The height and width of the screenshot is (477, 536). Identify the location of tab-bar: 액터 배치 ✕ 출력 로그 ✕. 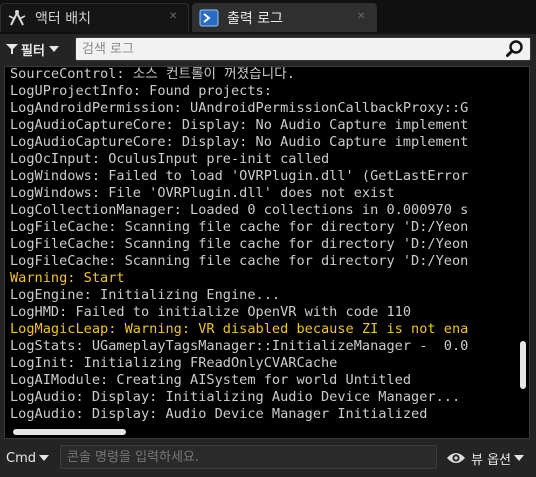
(268, 17).